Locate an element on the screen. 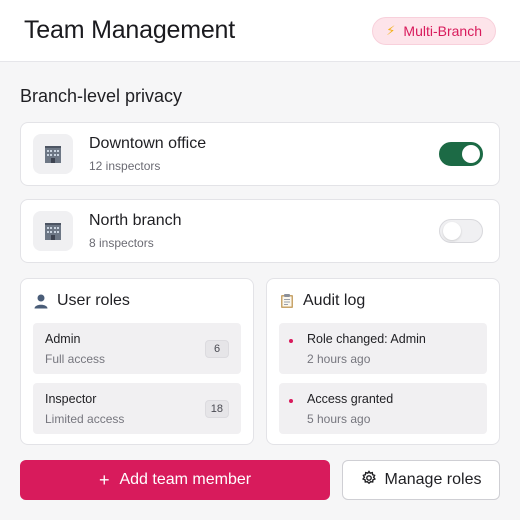  branch-name: North branch is located at coordinates (135, 220).